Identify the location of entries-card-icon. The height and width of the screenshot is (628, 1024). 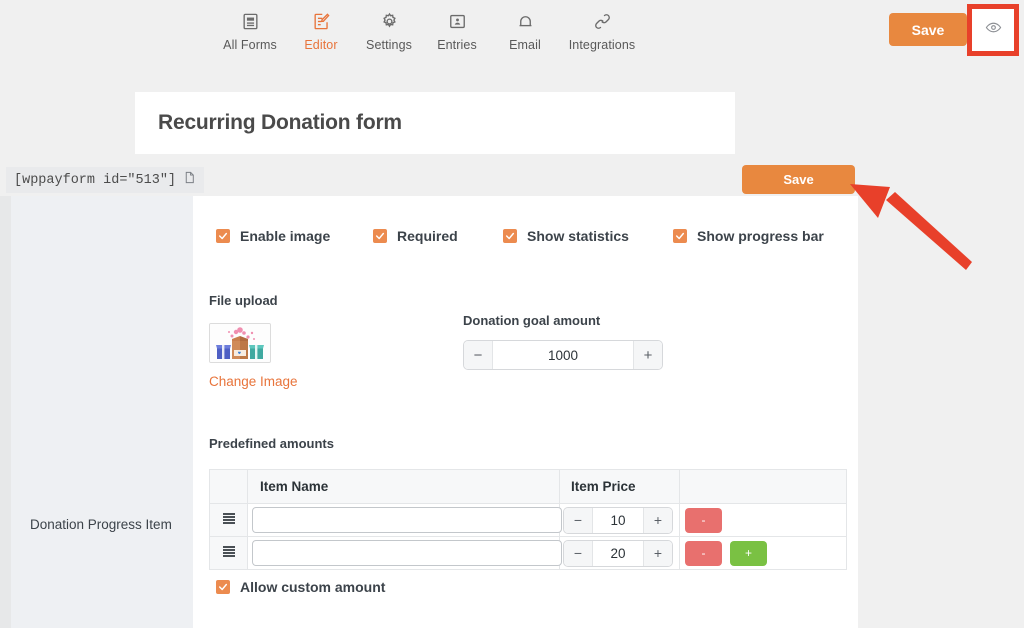
(457, 21).